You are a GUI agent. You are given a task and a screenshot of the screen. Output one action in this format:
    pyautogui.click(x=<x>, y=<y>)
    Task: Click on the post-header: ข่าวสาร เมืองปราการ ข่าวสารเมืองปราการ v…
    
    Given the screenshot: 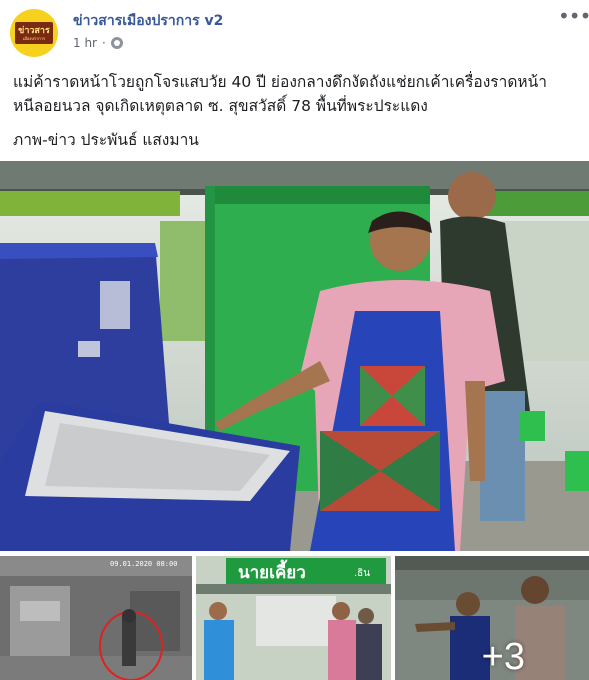 What is the action you would take?
    pyautogui.click(x=294, y=33)
    